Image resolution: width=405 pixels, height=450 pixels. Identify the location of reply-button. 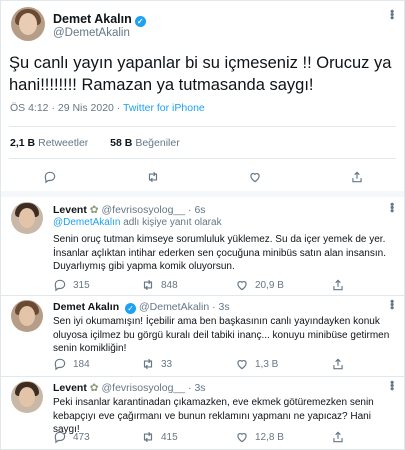
(50, 177).